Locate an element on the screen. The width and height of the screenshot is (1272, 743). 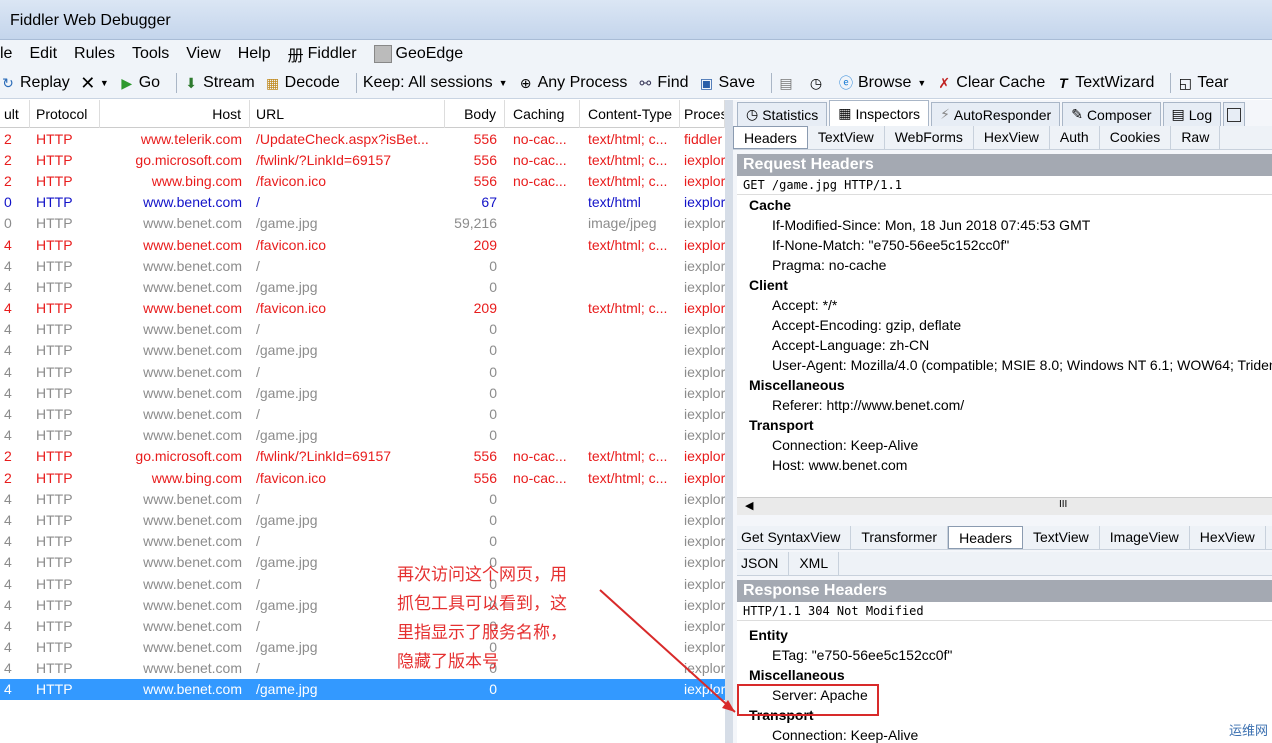
annotation-line: 隐藏了版本号 is located at coordinates (448, 661).